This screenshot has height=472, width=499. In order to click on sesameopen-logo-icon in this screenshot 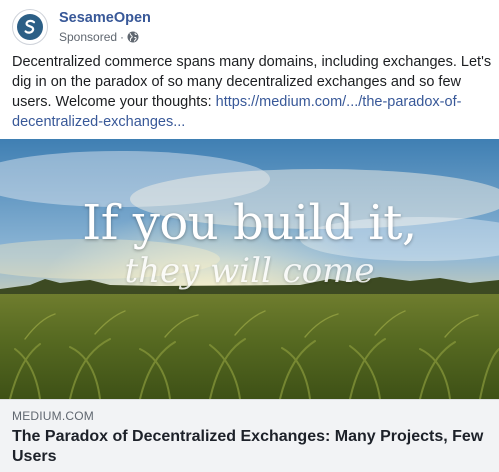, I will do `click(30, 27)`.